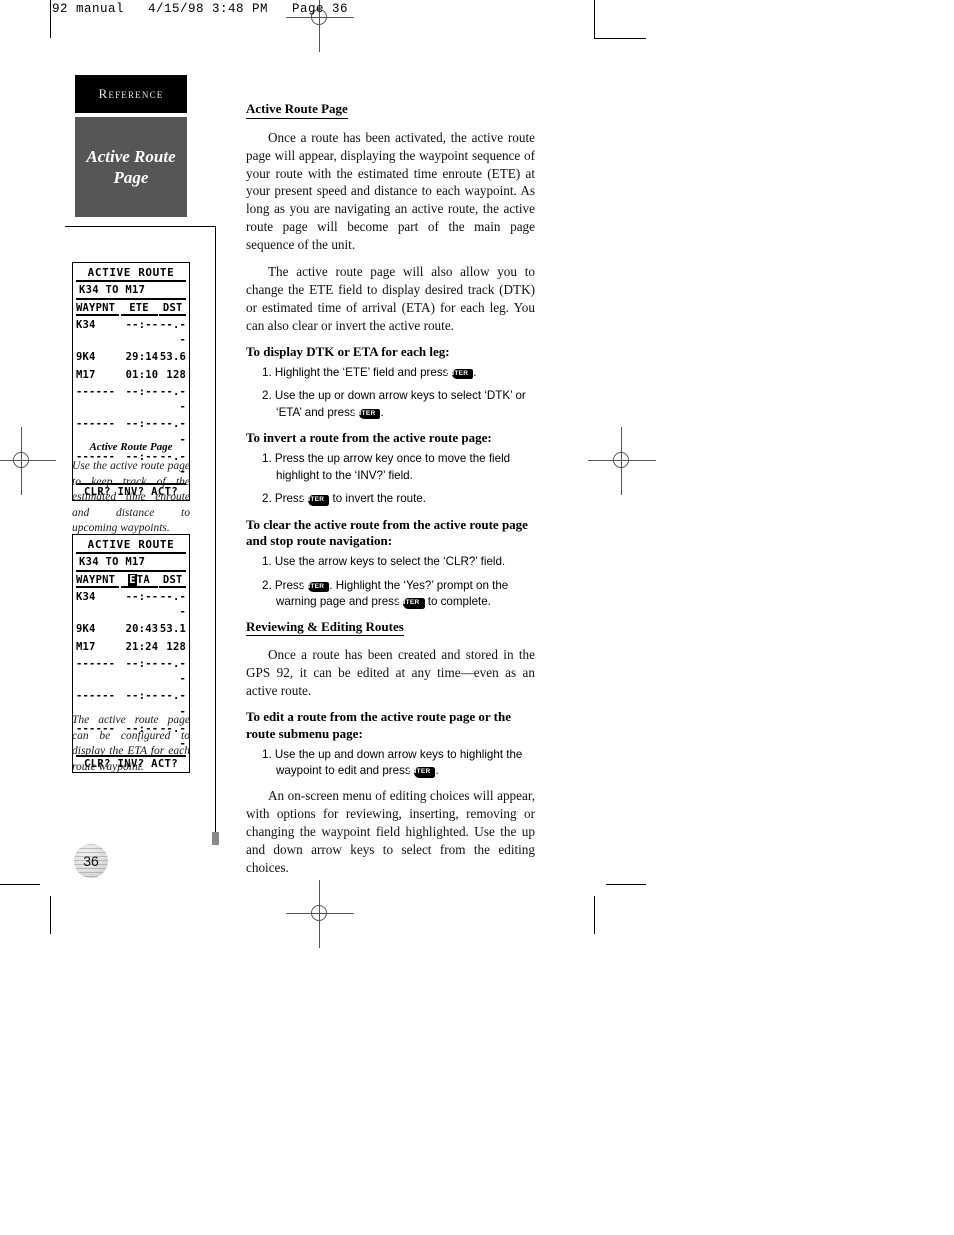 Image resolution: width=954 pixels, height=1235 pixels. What do you see at coordinates (142, 374) in the screenshot?
I see `lcd-cell-time: 01:10` at bounding box center [142, 374].